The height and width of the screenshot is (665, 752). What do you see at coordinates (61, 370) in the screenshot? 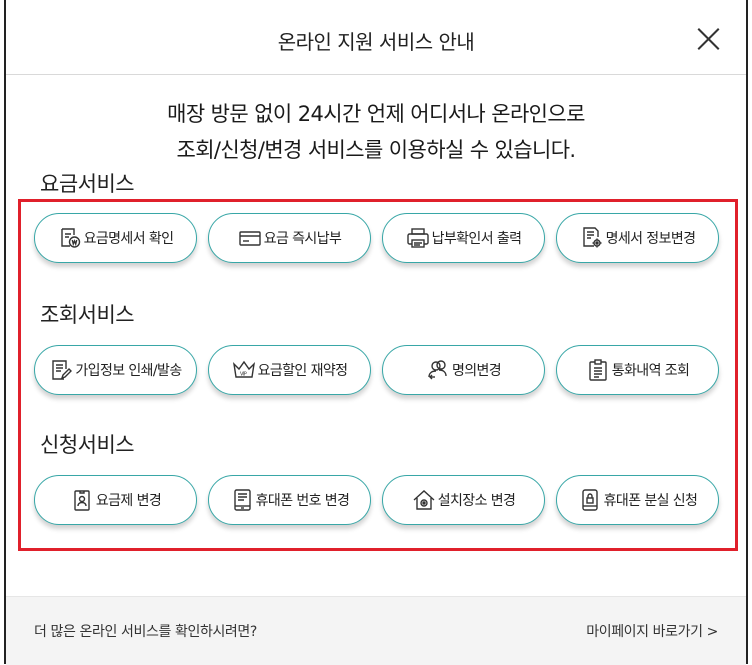
I see `doc-edit-icon` at bounding box center [61, 370].